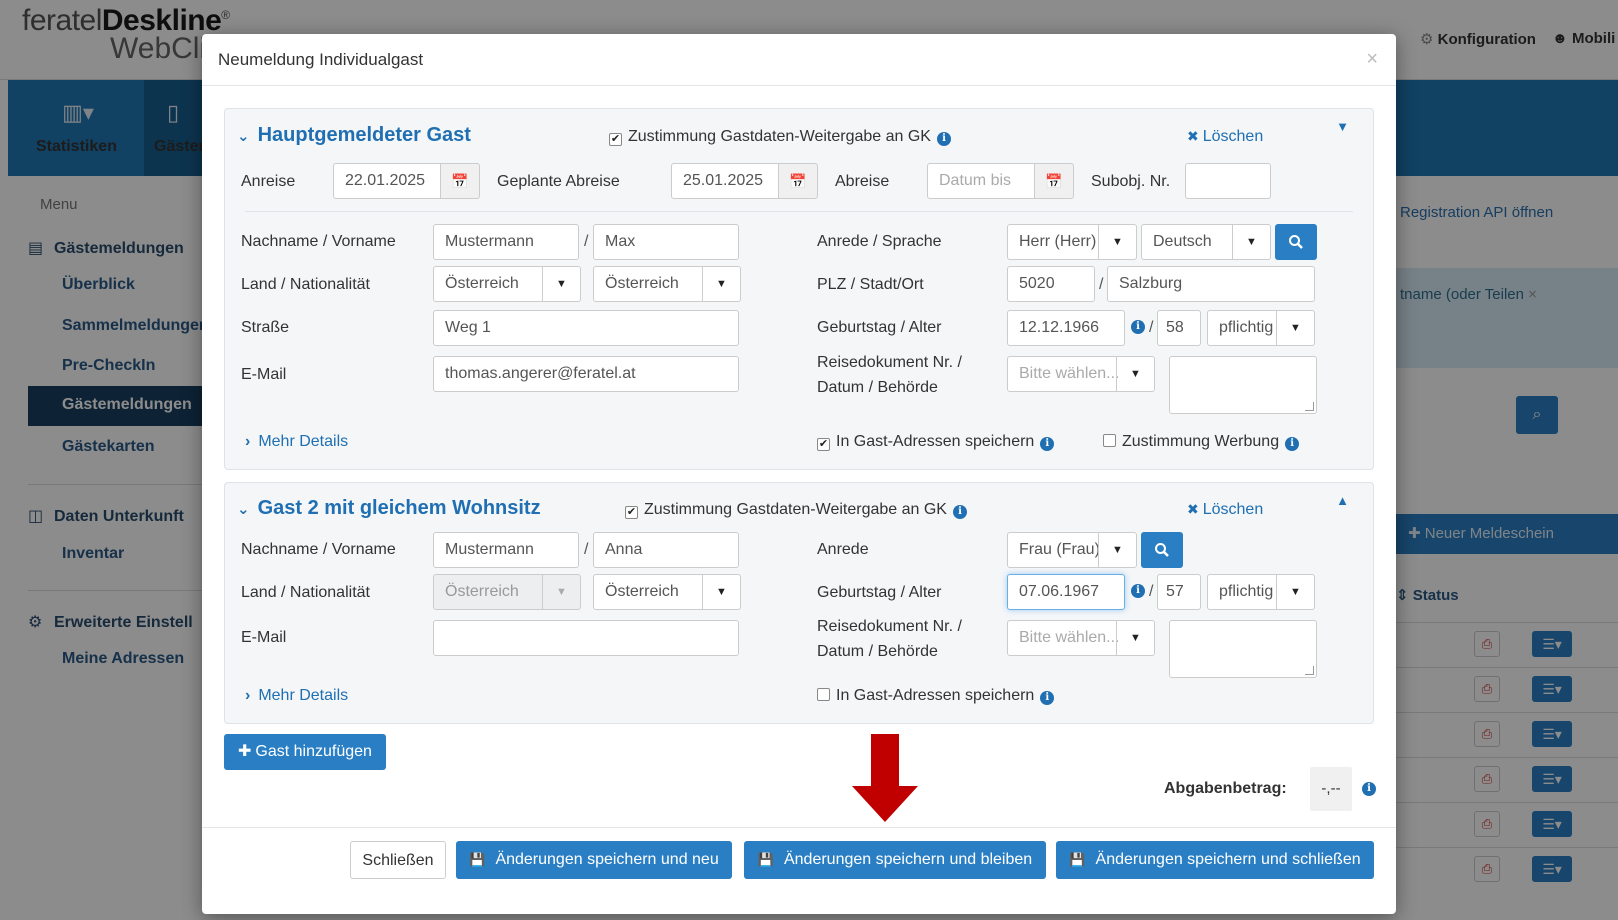  I want to click on modal-title: Neumeldung Individualgast, so click(321, 59).